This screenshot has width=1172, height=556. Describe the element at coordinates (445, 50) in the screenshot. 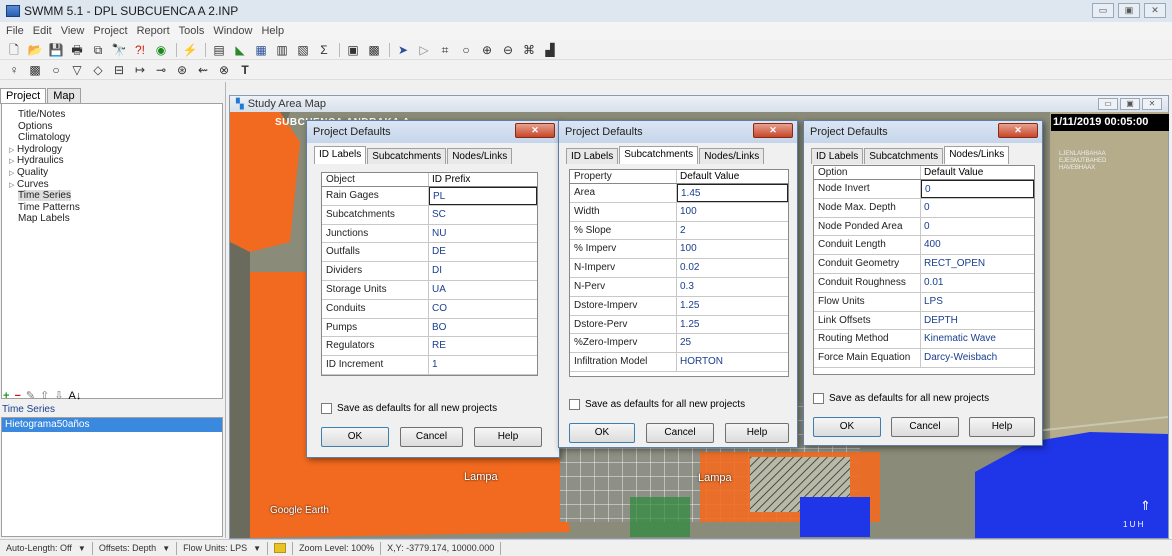

I see `region-icon: ⌗` at that location.